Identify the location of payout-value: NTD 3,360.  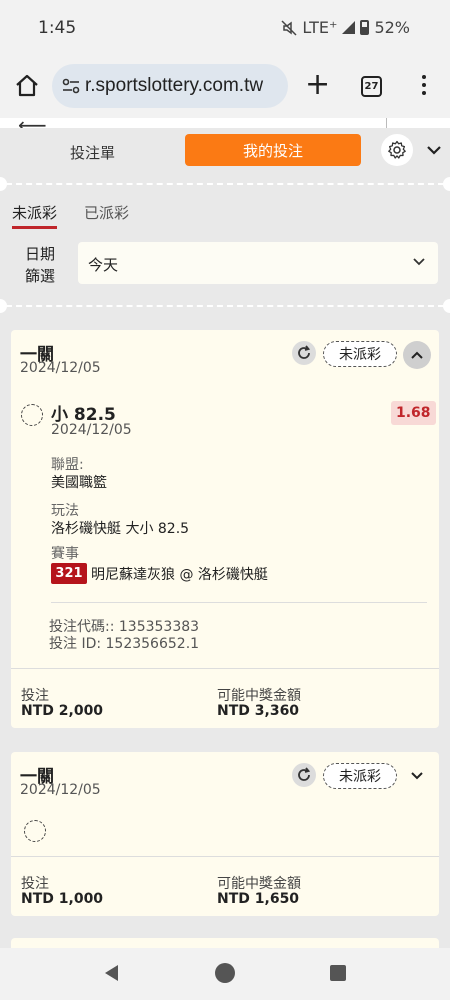
(258, 711).